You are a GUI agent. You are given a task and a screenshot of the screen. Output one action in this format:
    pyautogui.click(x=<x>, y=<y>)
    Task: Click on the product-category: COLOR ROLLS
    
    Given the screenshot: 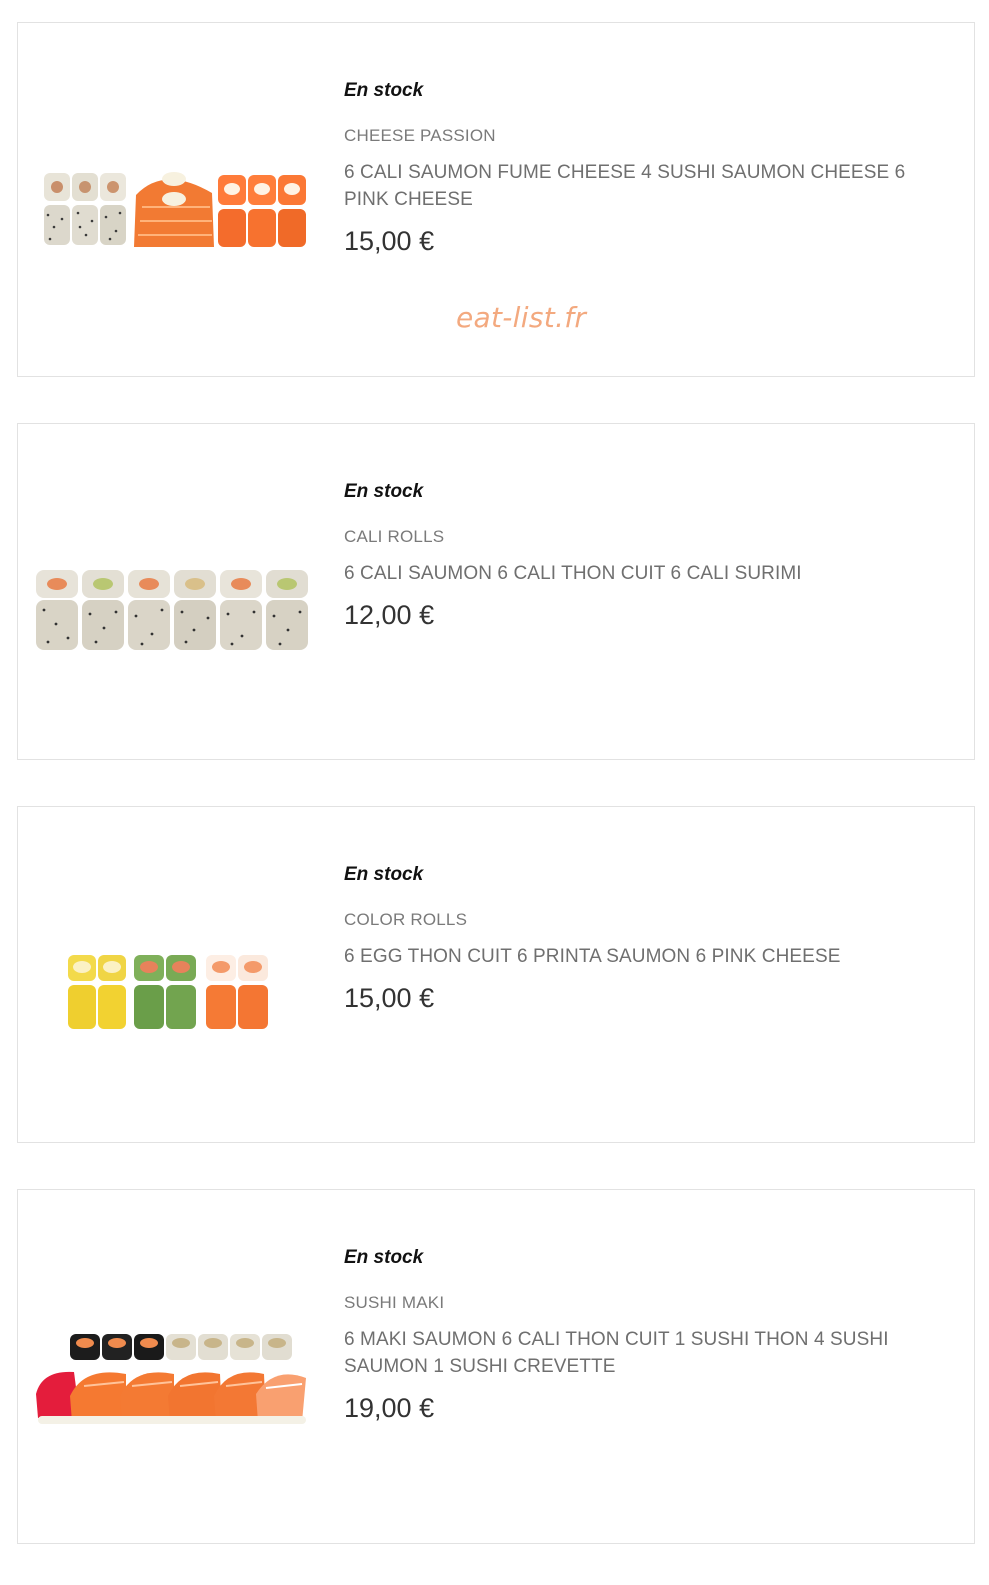 What is the action you would take?
    pyautogui.click(x=406, y=919)
    